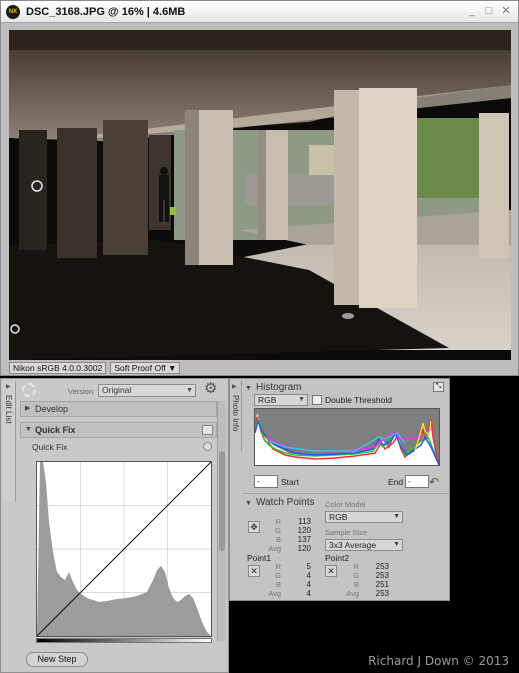 This screenshot has height=673, width=519. Describe the element at coordinates (281, 400) in the screenshot. I see `histogram-channel-dropdown: RGB ▼` at that location.